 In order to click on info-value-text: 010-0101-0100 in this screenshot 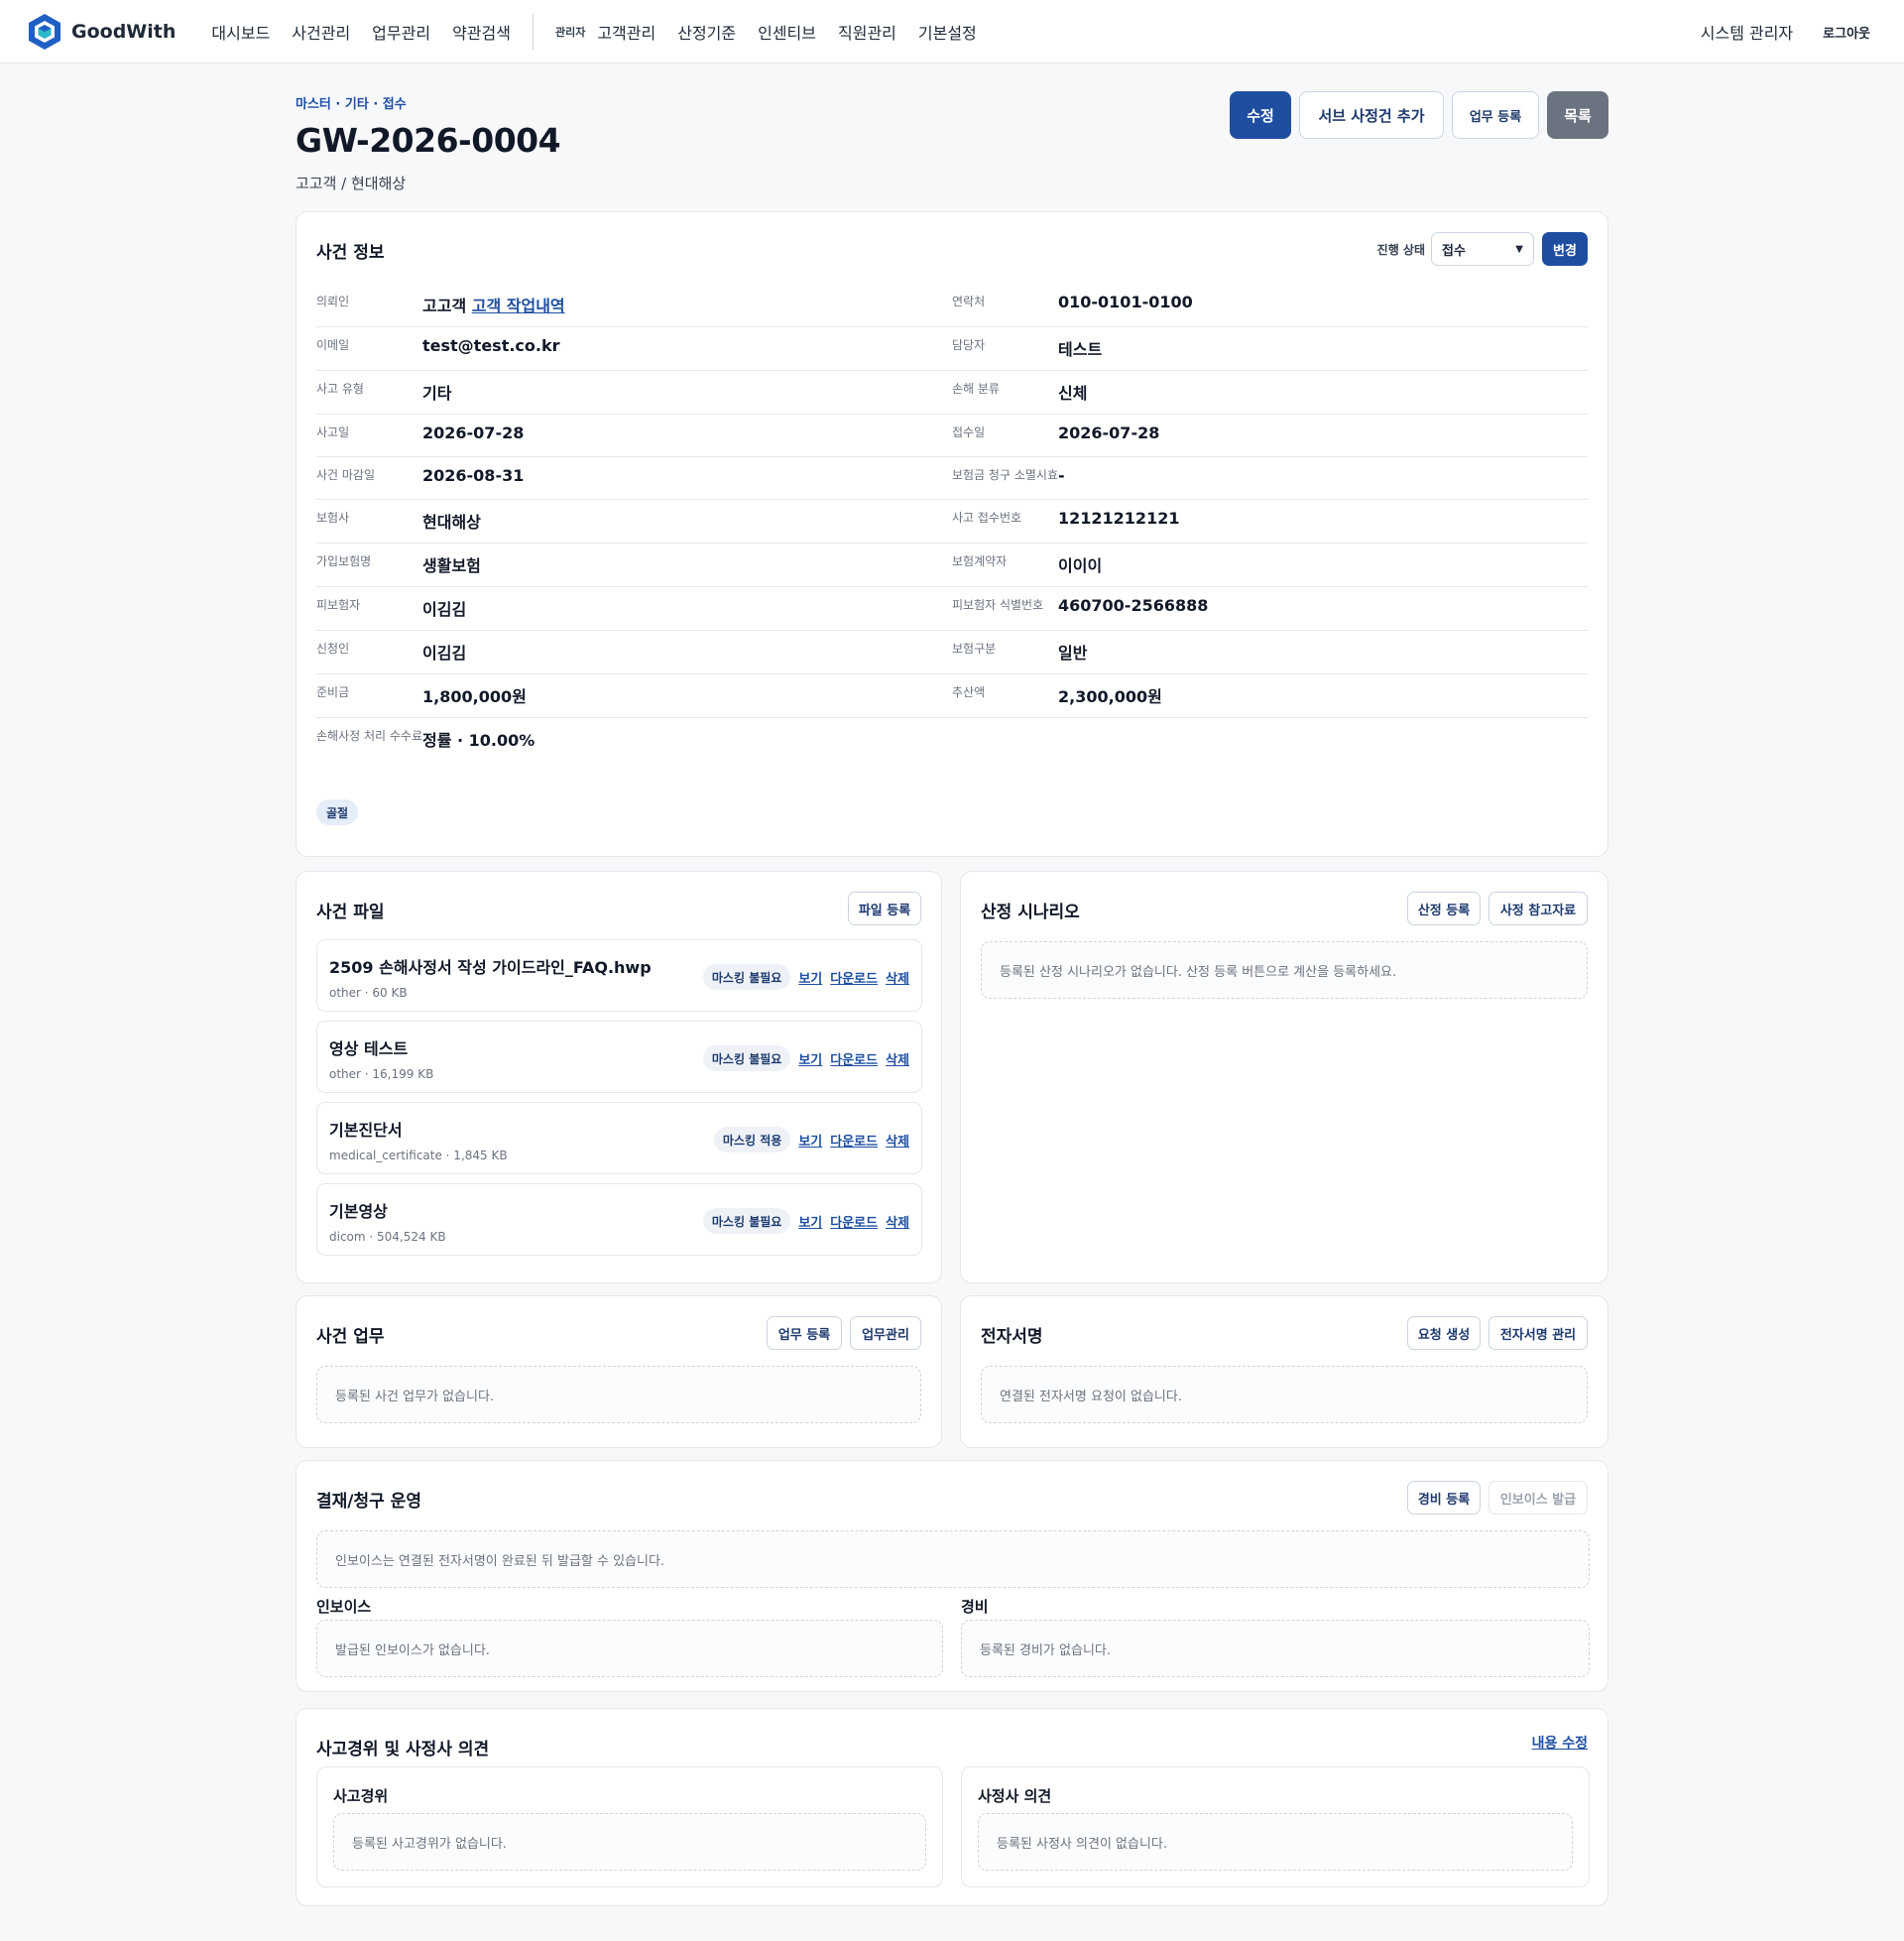, I will do `click(1125, 302)`.